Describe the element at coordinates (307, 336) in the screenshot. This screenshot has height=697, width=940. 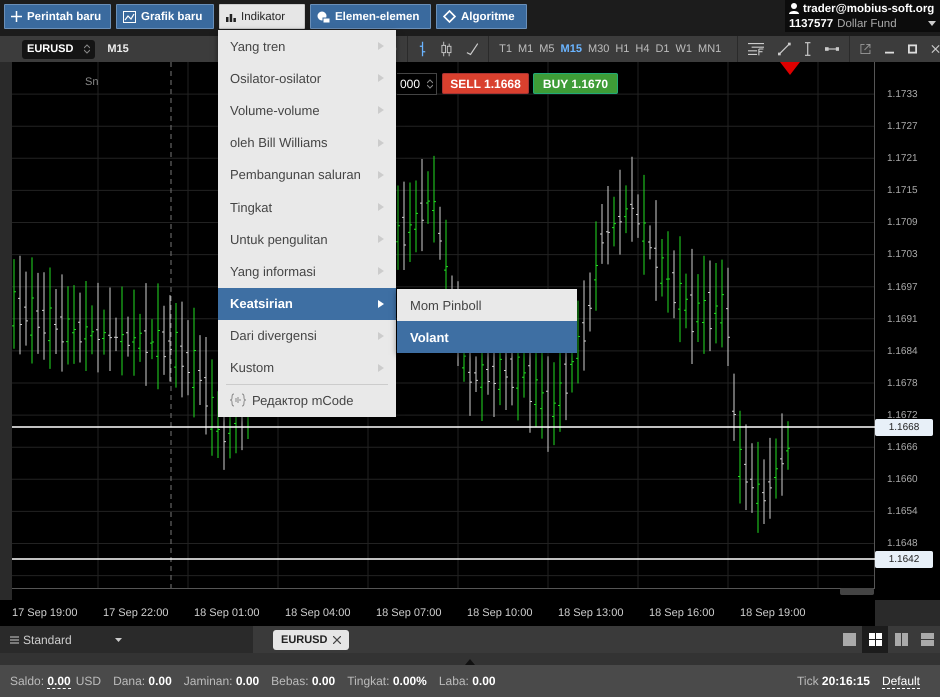
I see `menu-item: Dari divergensi` at that location.